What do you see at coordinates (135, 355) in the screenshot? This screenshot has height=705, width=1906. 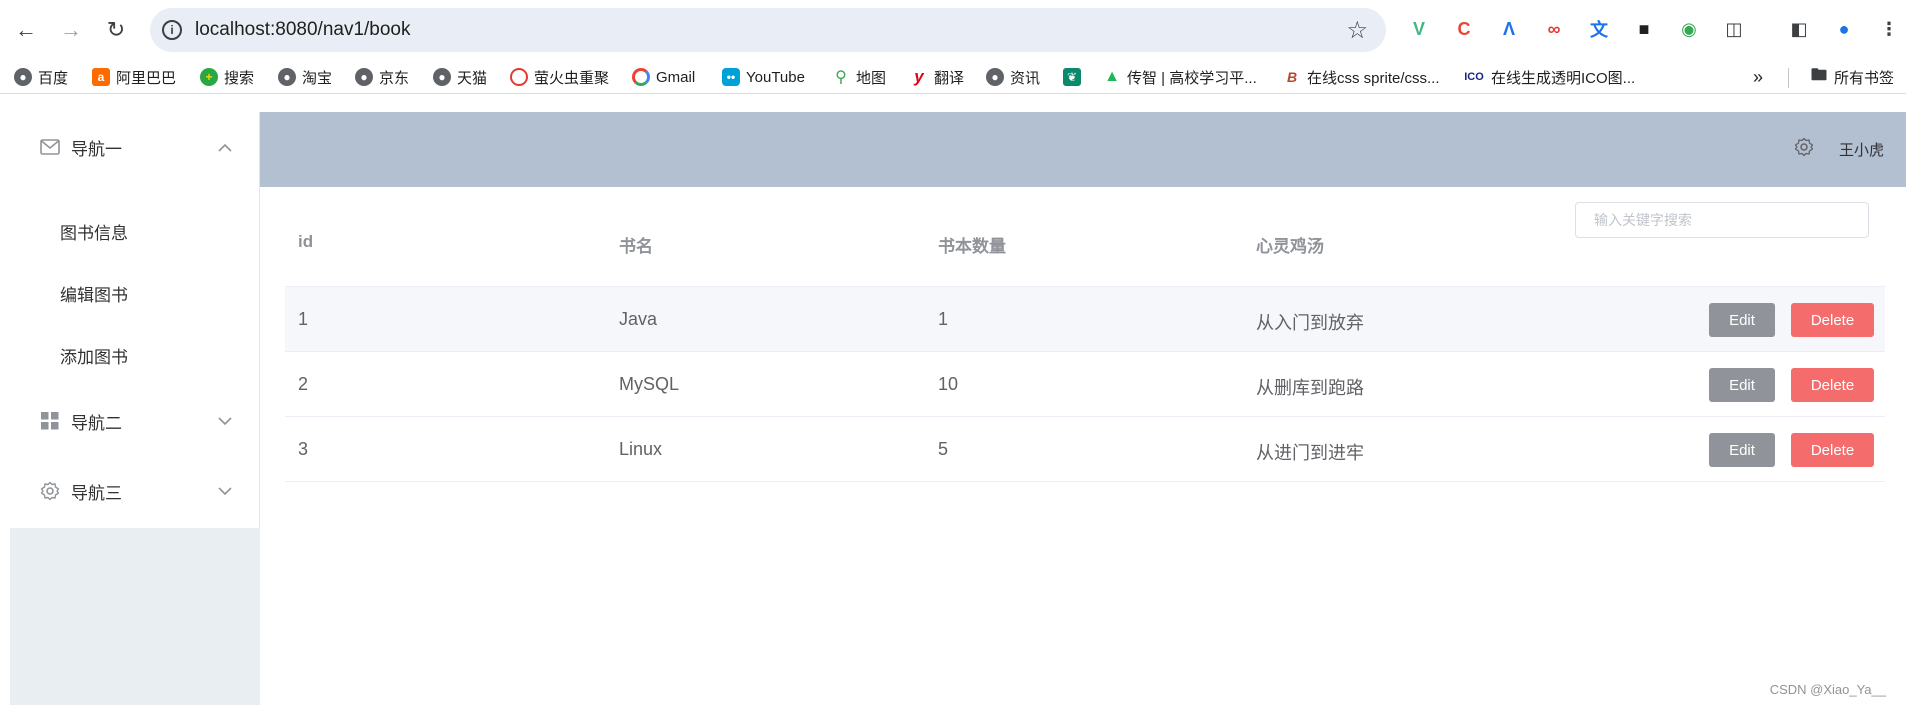 I see `menu-item-add-book: 添加图书` at bounding box center [135, 355].